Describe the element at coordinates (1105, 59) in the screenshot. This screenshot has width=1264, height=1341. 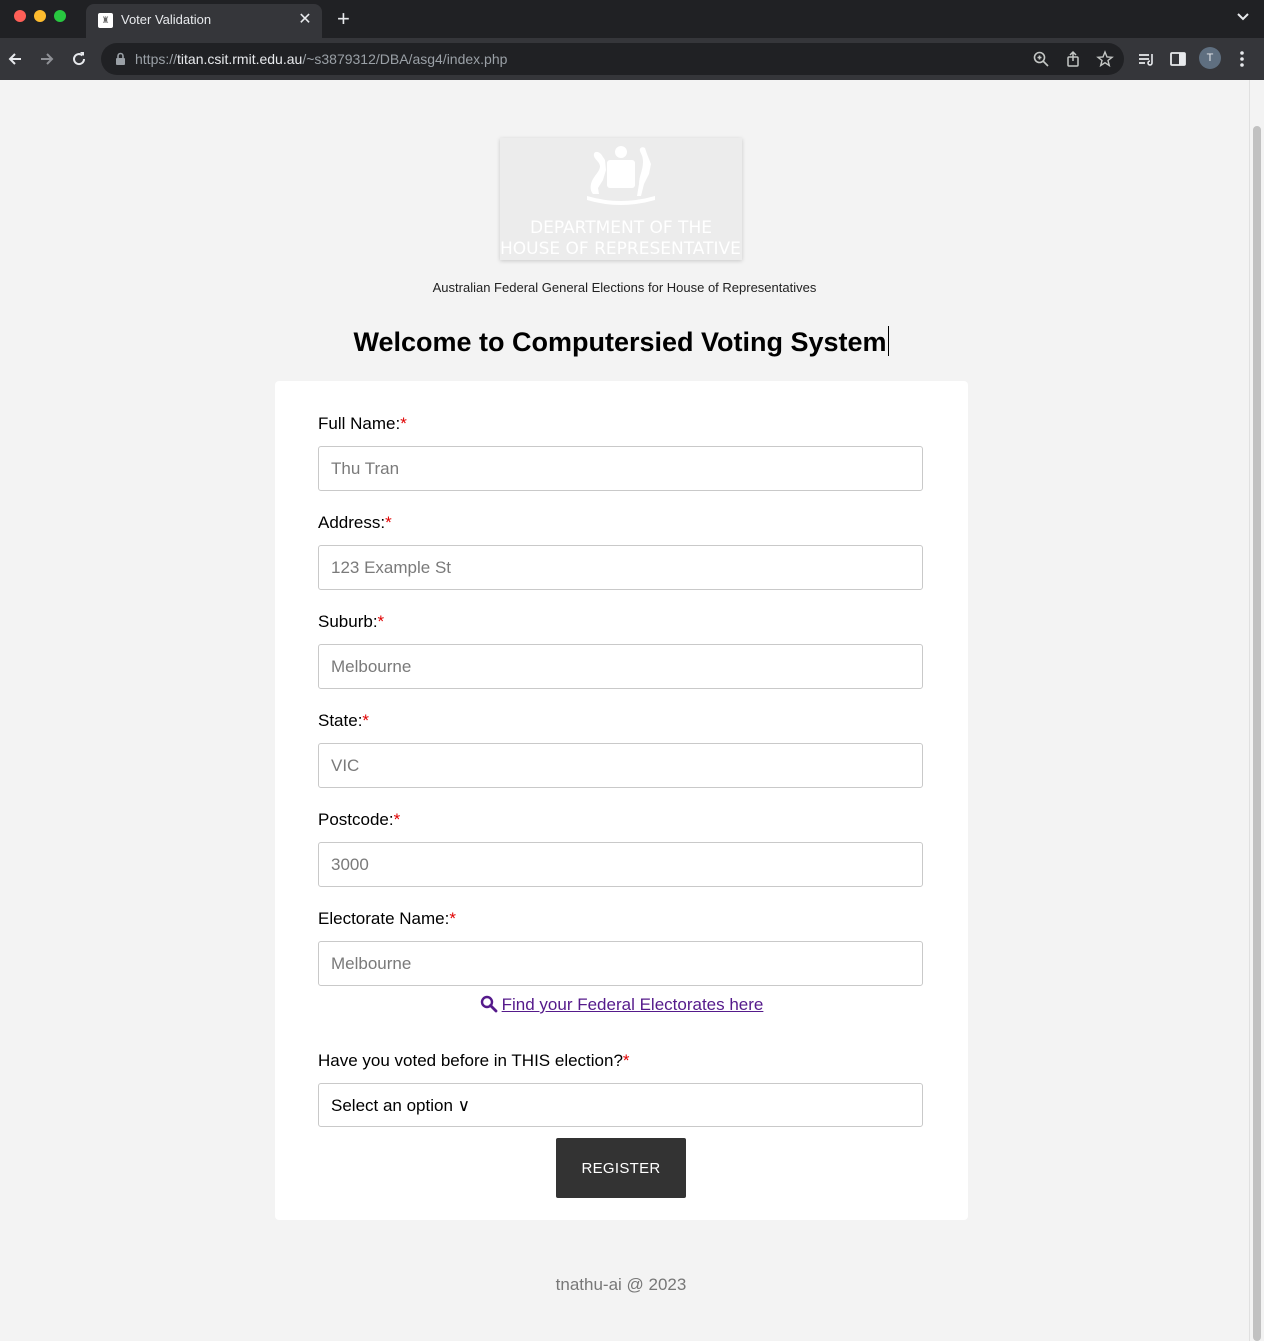
I see `bookmark-star-icon` at that location.